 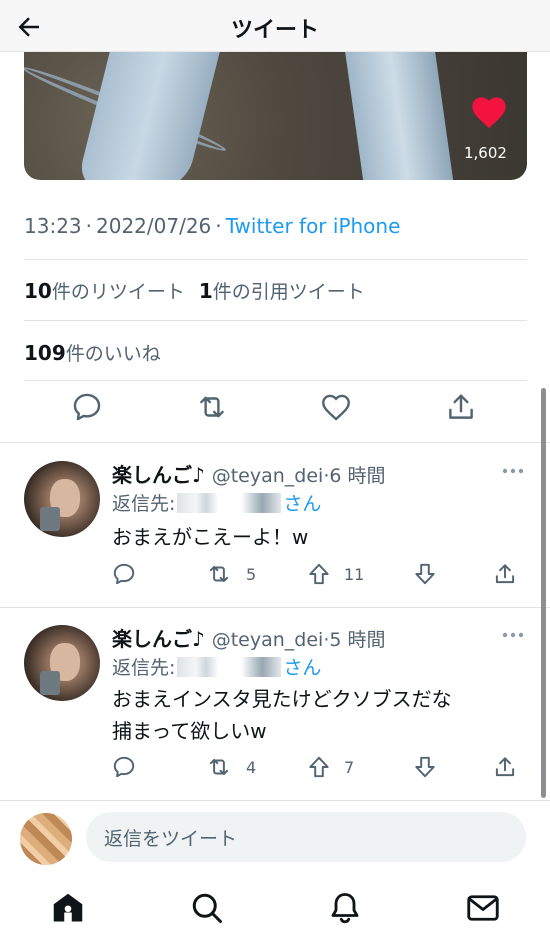 What do you see at coordinates (205, 291) in the screenshot?
I see `quotes-count: 1` at bounding box center [205, 291].